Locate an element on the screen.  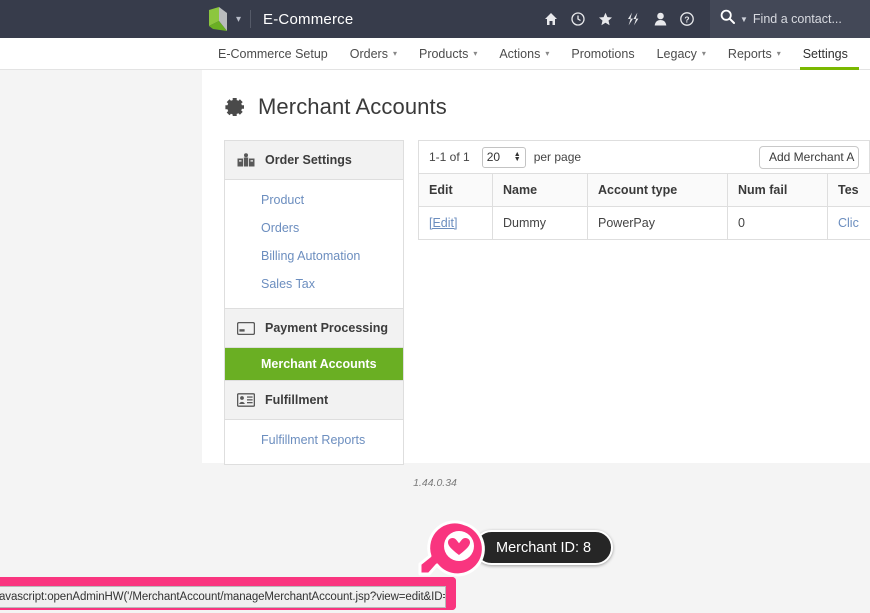
nav-label: Actions is located at coordinates (520, 53).